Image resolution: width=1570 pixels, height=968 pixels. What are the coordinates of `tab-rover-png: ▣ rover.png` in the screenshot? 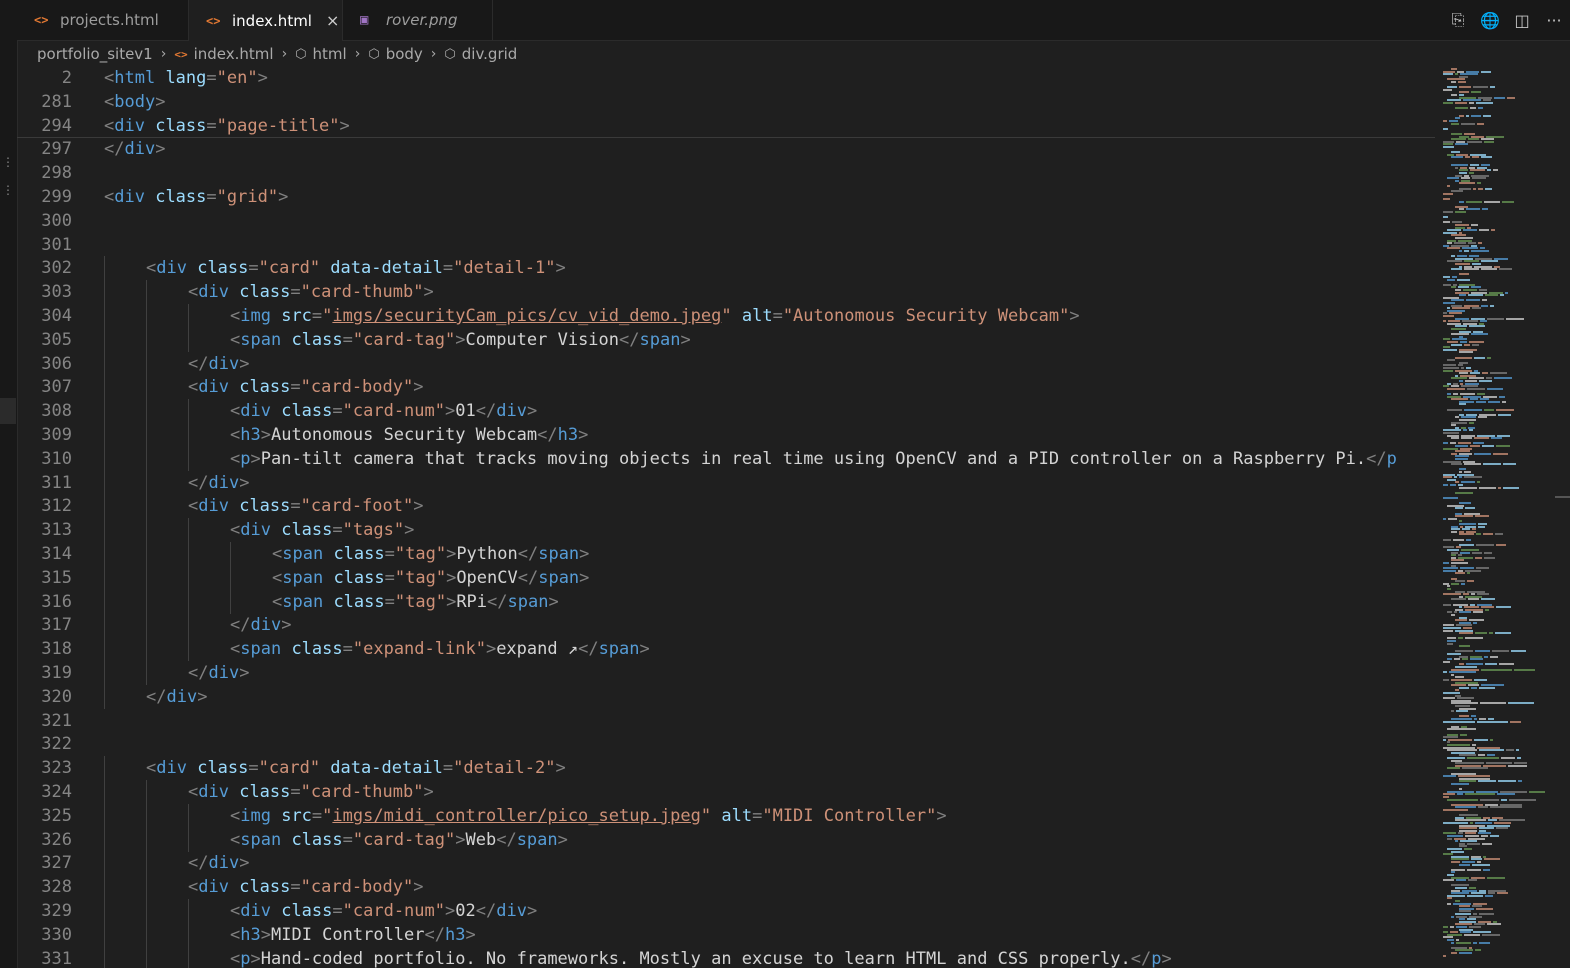 It's located at (418, 20).